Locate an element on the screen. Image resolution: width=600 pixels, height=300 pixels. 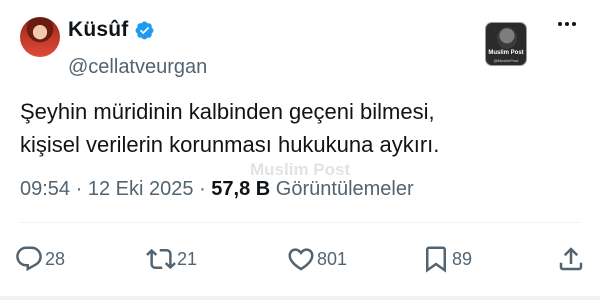
repost-count: 21 is located at coordinates (187, 258).